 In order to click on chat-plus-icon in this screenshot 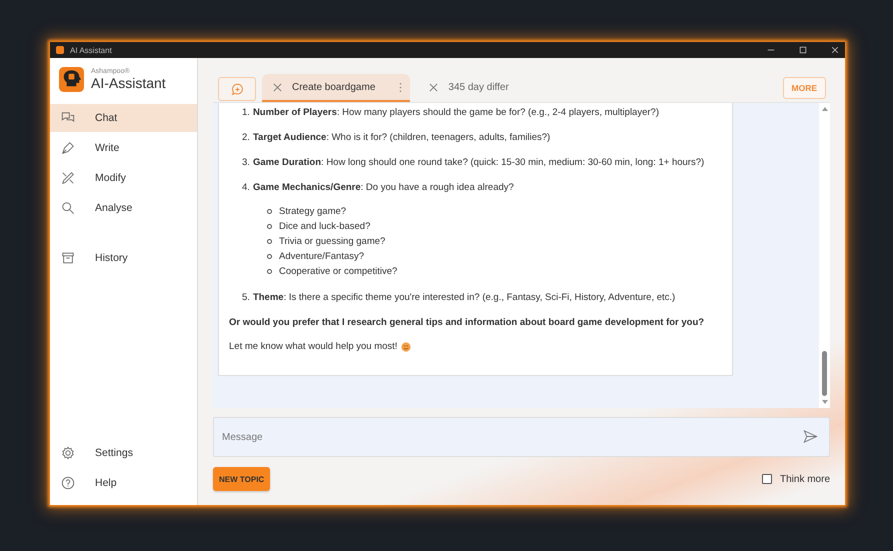, I will do `click(237, 89)`.